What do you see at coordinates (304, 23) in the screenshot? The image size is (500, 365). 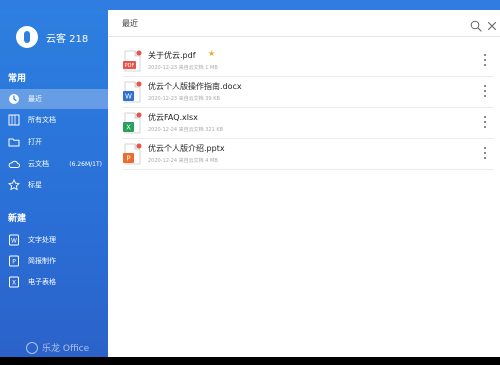 I see `header: 最近` at bounding box center [304, 23].